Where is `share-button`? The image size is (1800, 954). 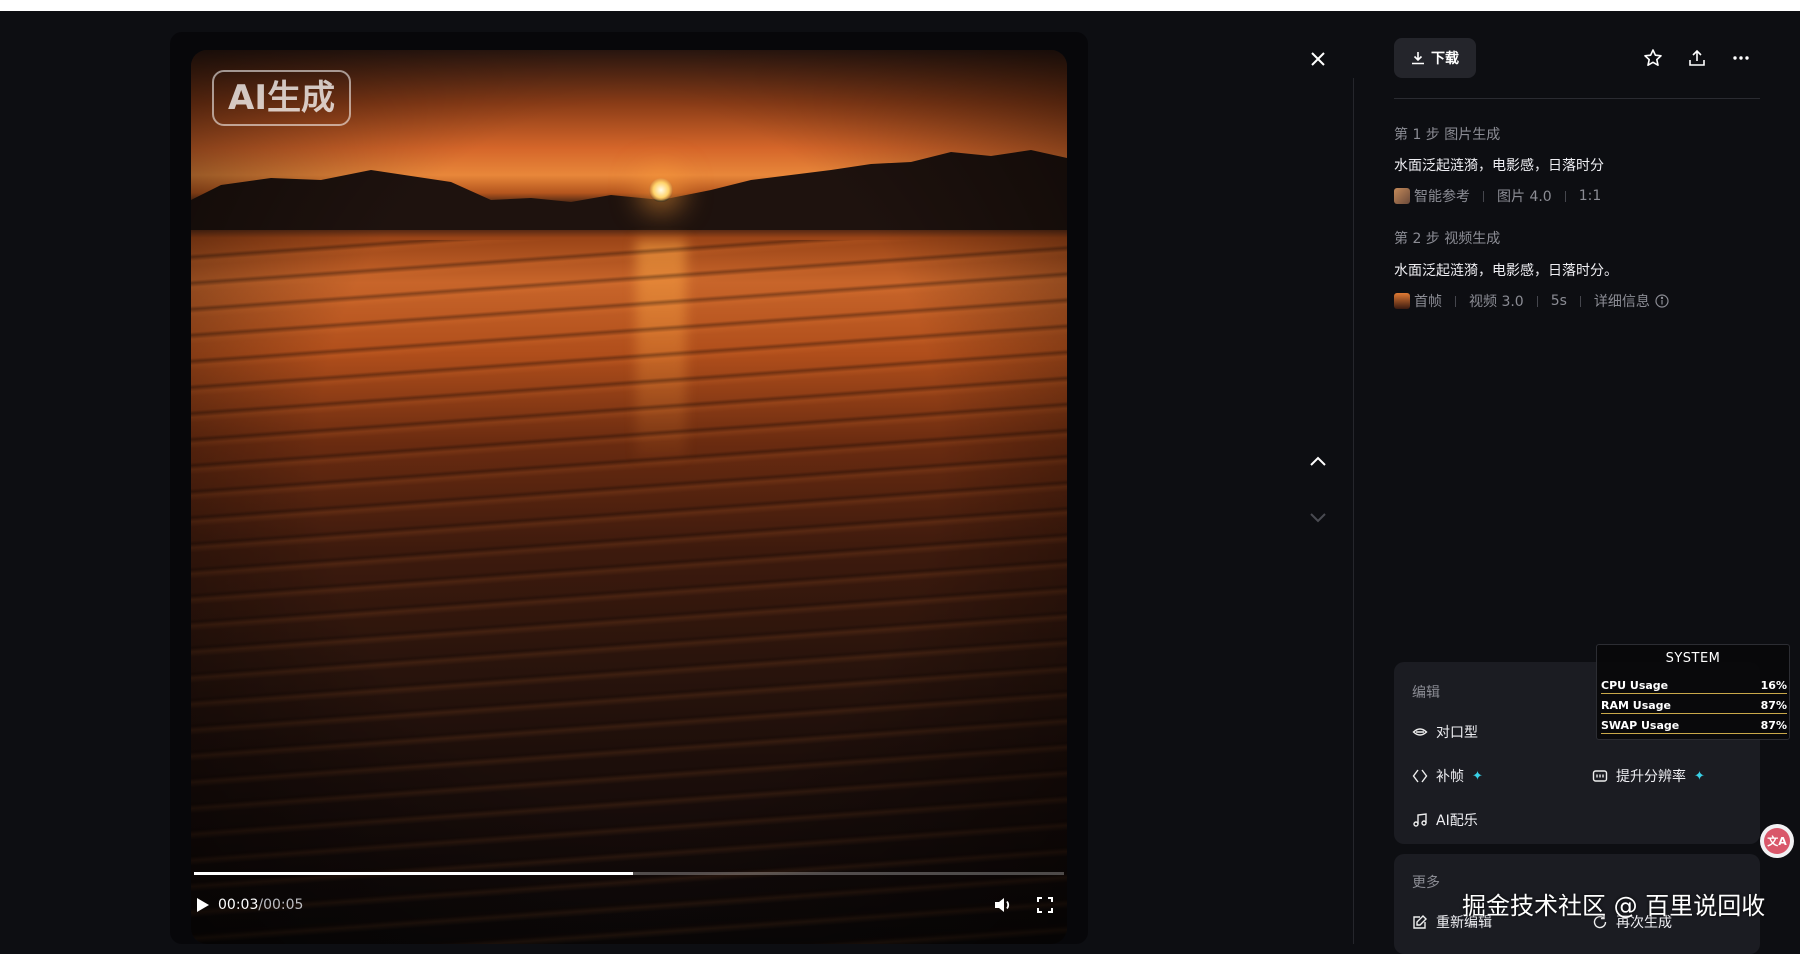 share-button is located at coordinates (1697, 58).